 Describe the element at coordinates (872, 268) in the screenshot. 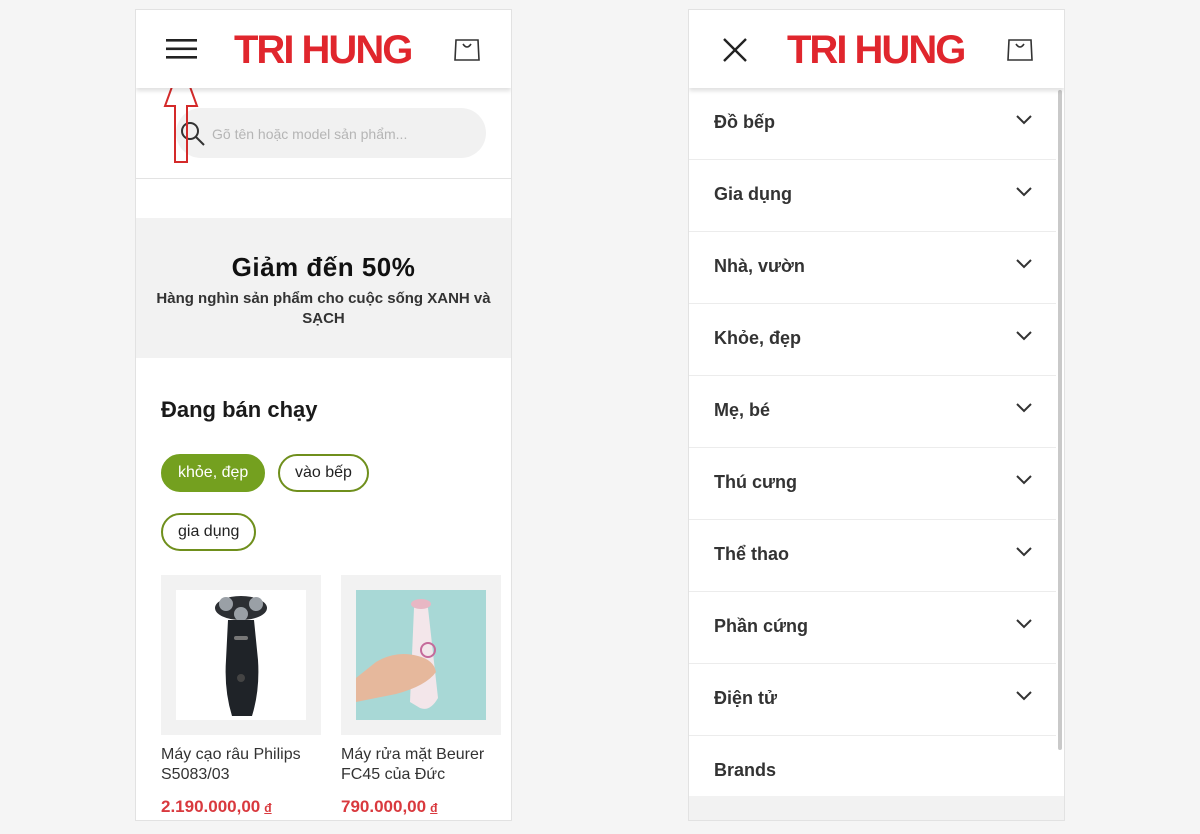

I see `menu-item: Nhà, vườn` at that location.